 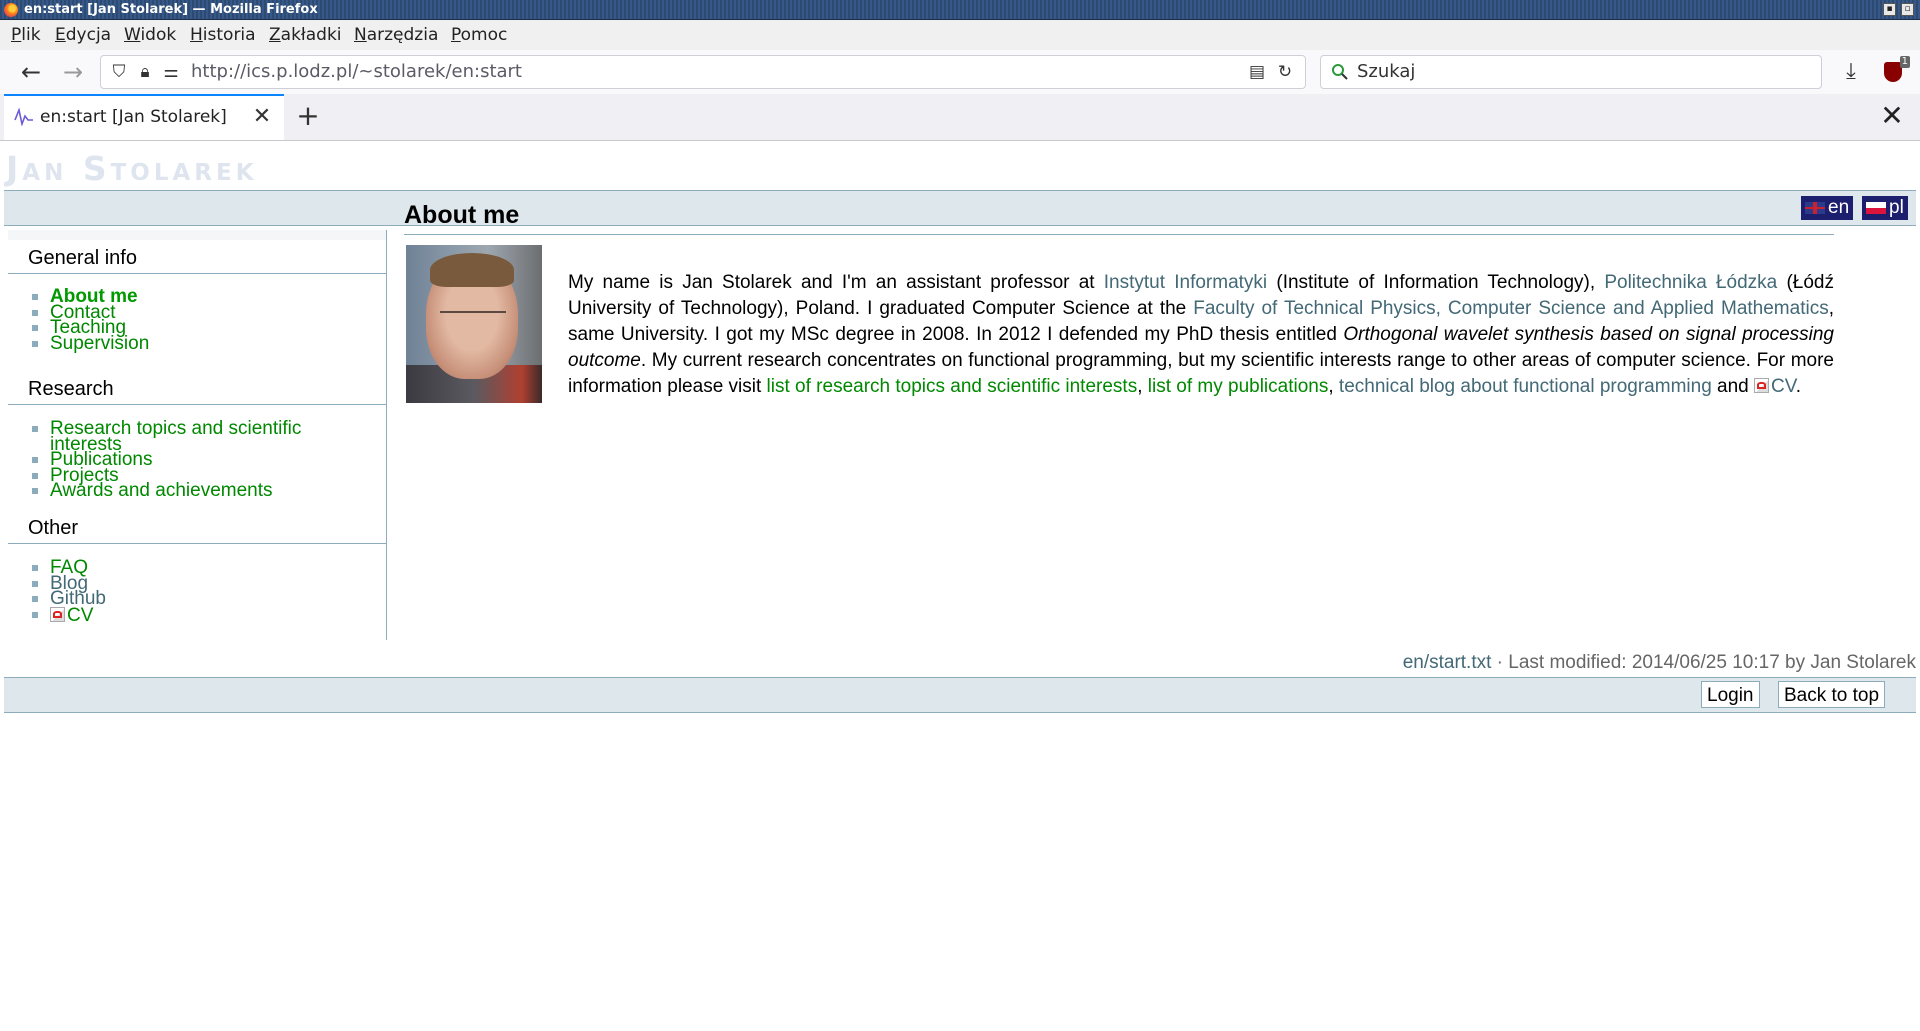 I want to click on reload-icon: ↻, so click(x=1285, y=72).